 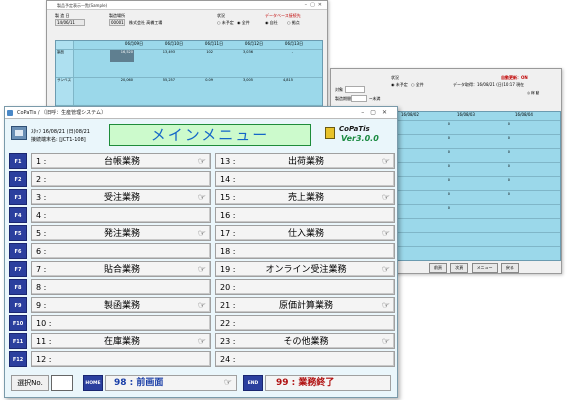 I want to click on menu-item-label: 製函業務, so click(x=121, y=306).